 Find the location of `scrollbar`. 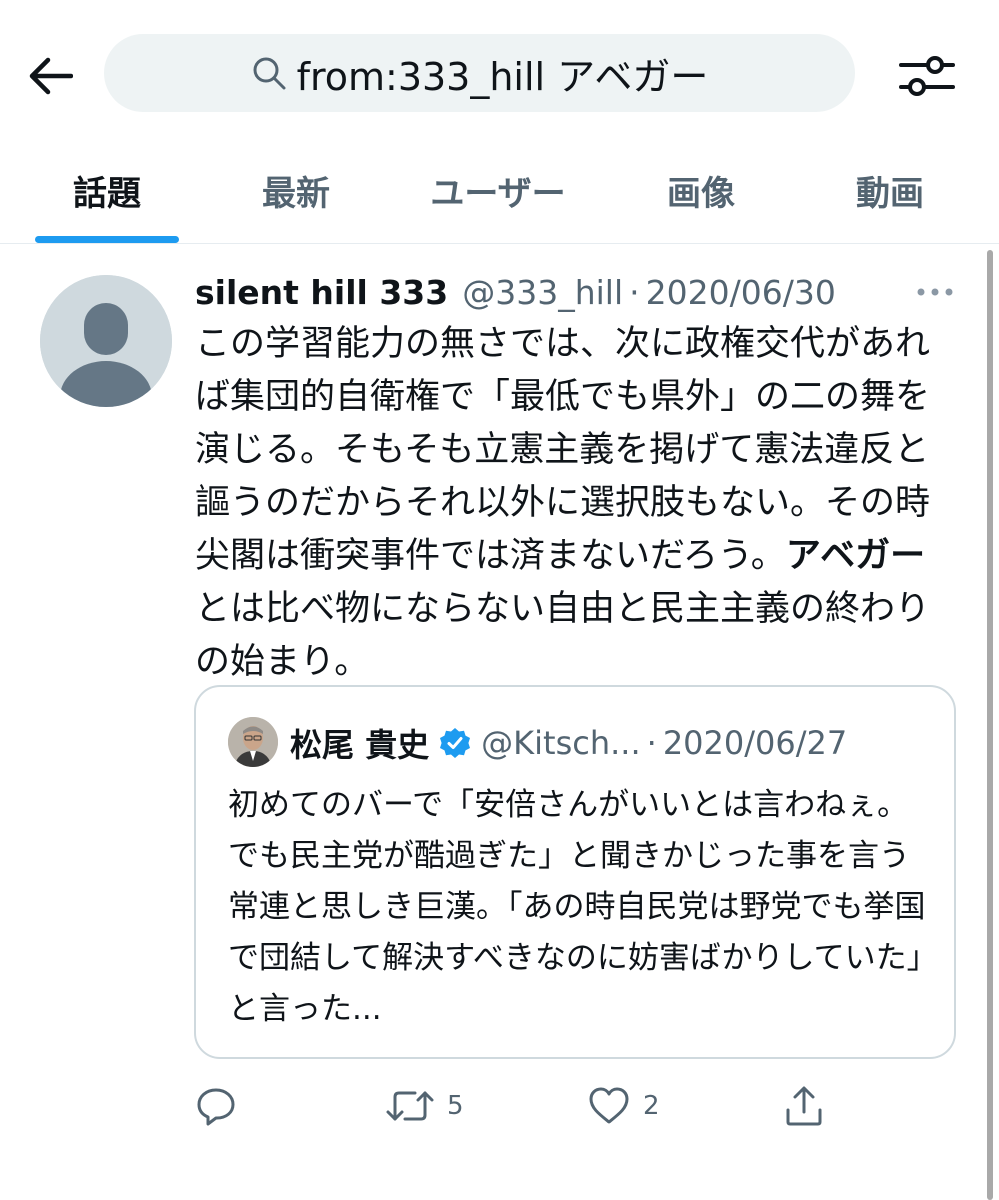

scrollbar is located at coordinates (990, 725).